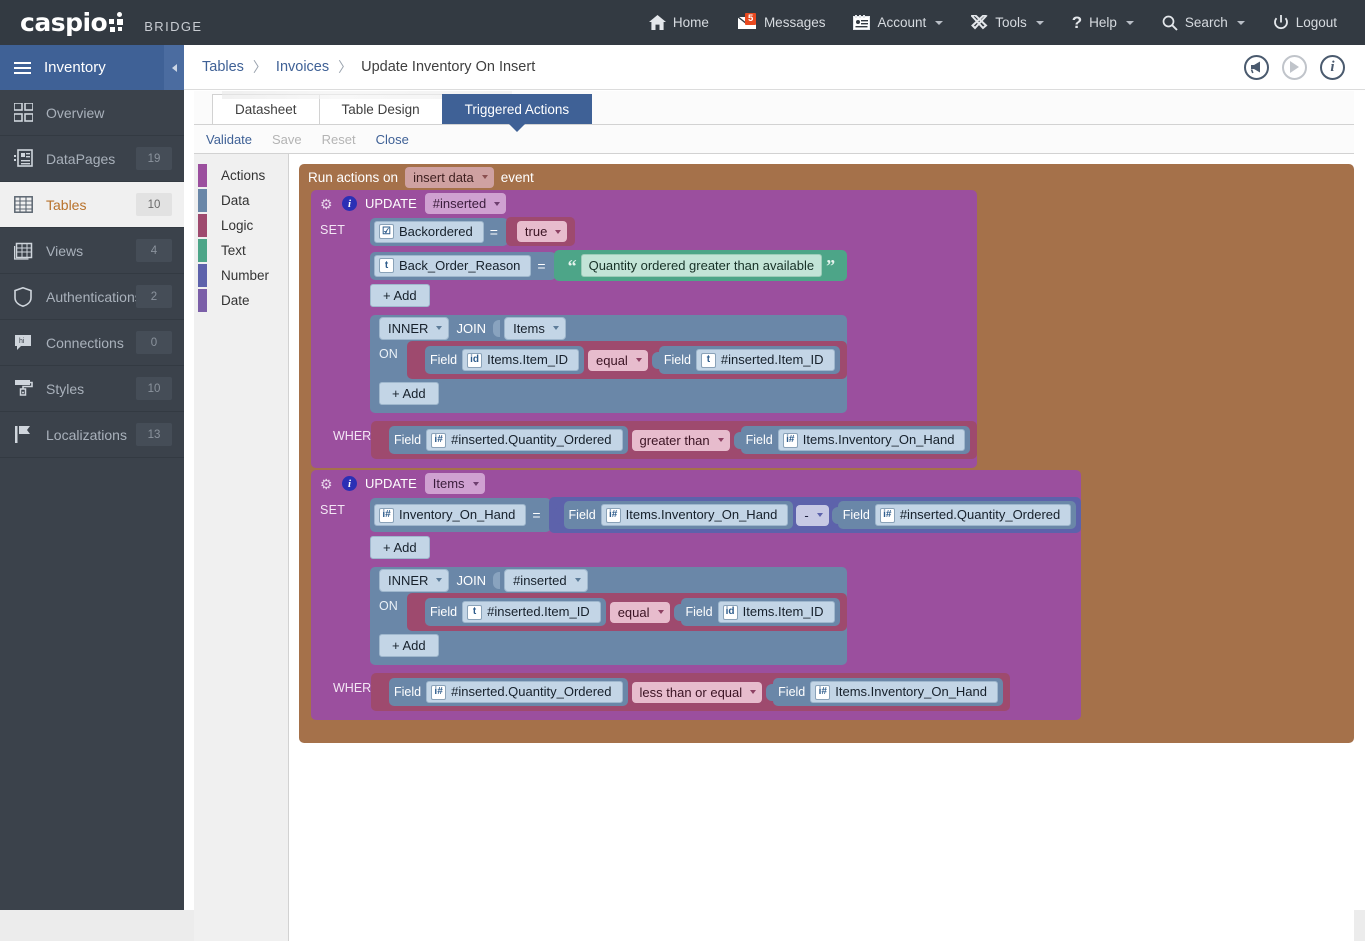 The width and height of the screenshot is (1365, 941). What do you see at coordinates (386, 265) in the screenshot?
I see `text-field-icon: t` at bounding box center [386, 265].